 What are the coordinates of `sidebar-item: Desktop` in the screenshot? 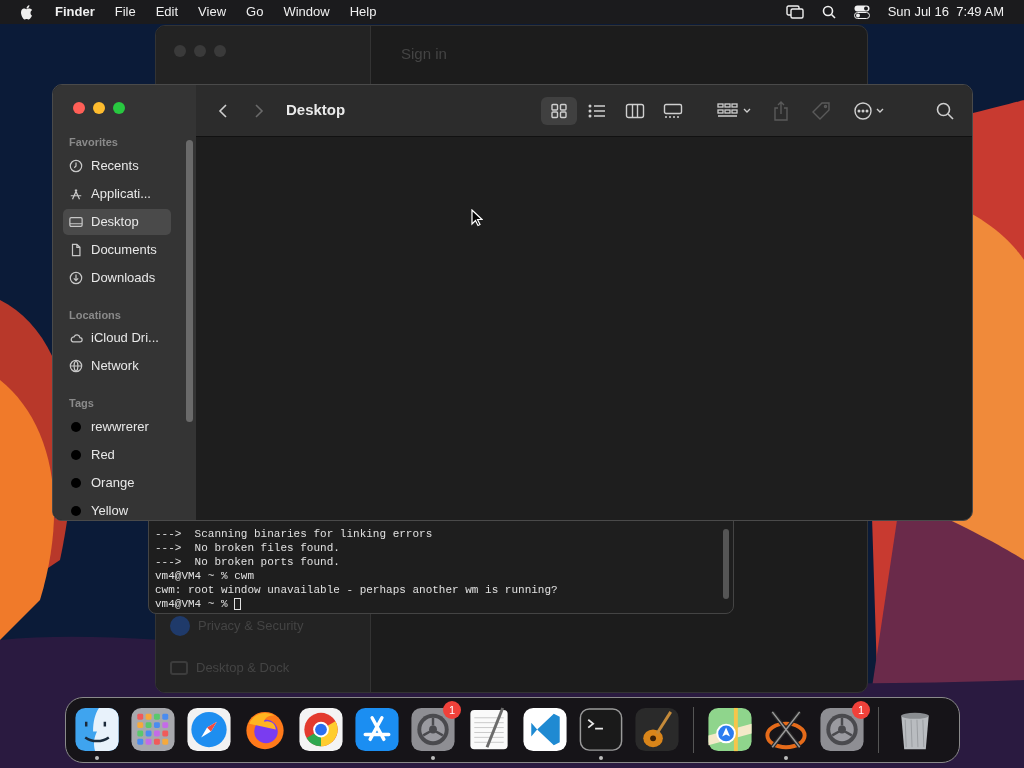 It's located at (117, 221).